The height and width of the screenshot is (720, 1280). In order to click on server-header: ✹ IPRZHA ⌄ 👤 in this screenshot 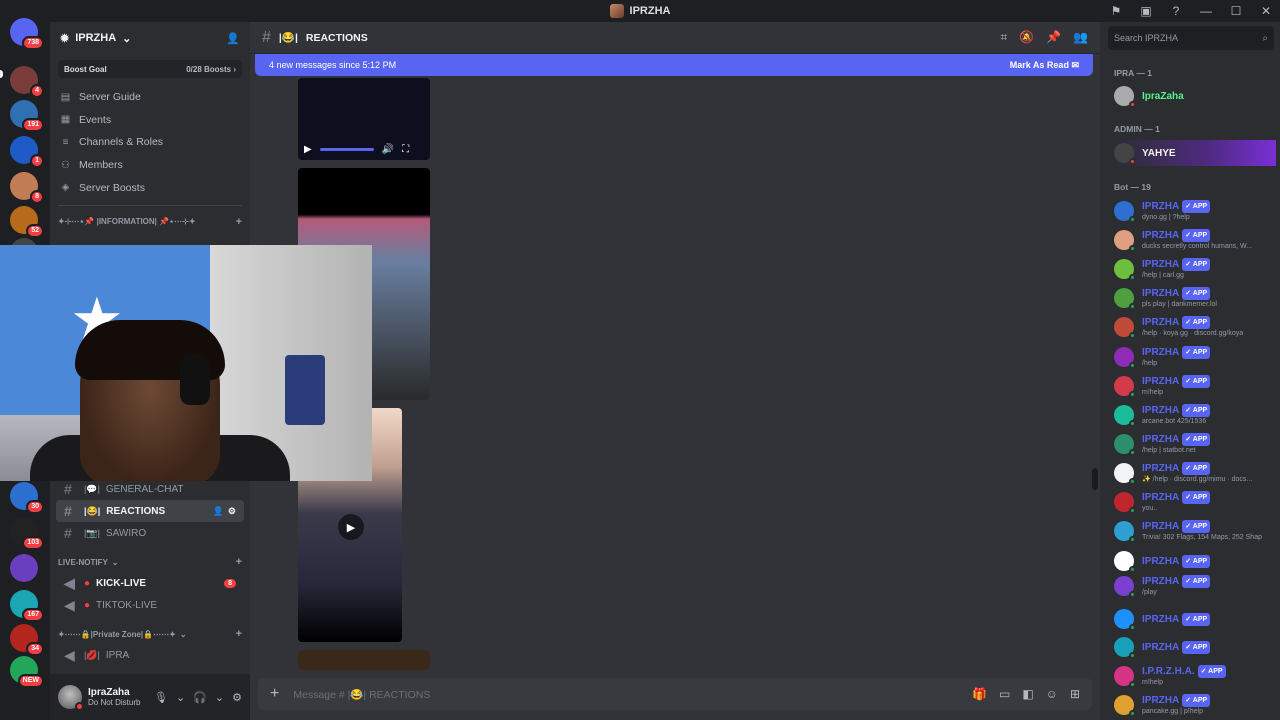, I will do `click(150, 38)`.